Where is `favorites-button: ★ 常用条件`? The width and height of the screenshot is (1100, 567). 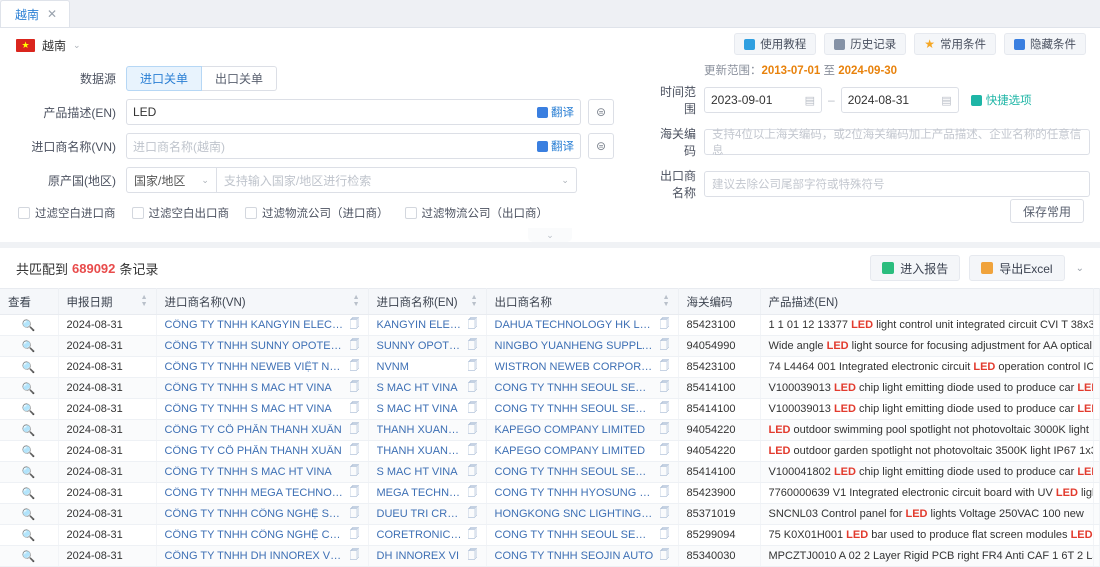
favorites-button: ★ 常用条件 is located at coordinates (955, 44).